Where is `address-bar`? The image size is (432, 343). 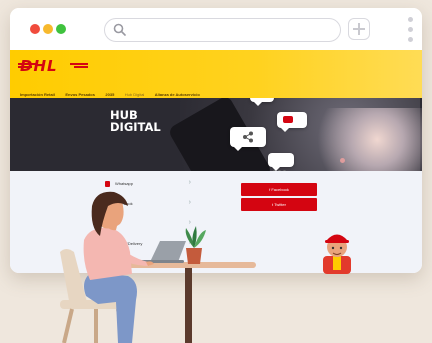
address-bar is located at coordinates (222, 30).